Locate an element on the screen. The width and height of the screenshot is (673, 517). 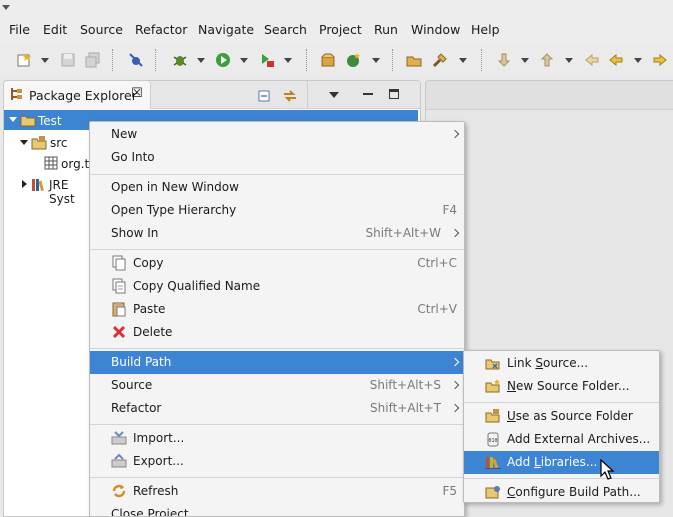
delete-icon is located at coordinates (119, 332).